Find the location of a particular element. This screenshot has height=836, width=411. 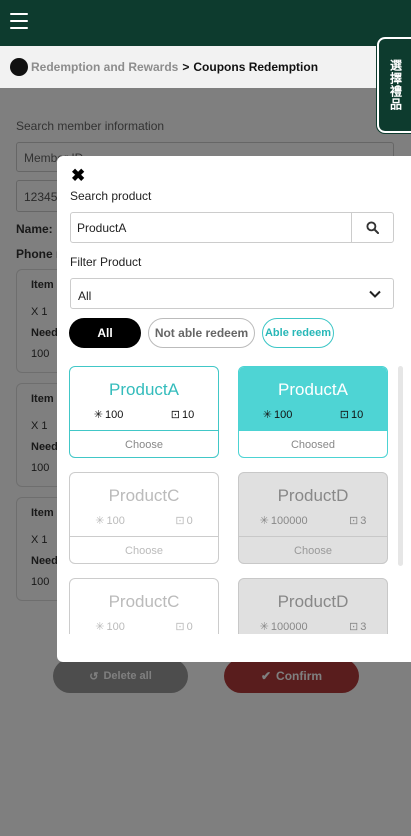

product-card: ProductD ✳ 100000 ⊡ 3 Choose is located at coordinates (313, 518).